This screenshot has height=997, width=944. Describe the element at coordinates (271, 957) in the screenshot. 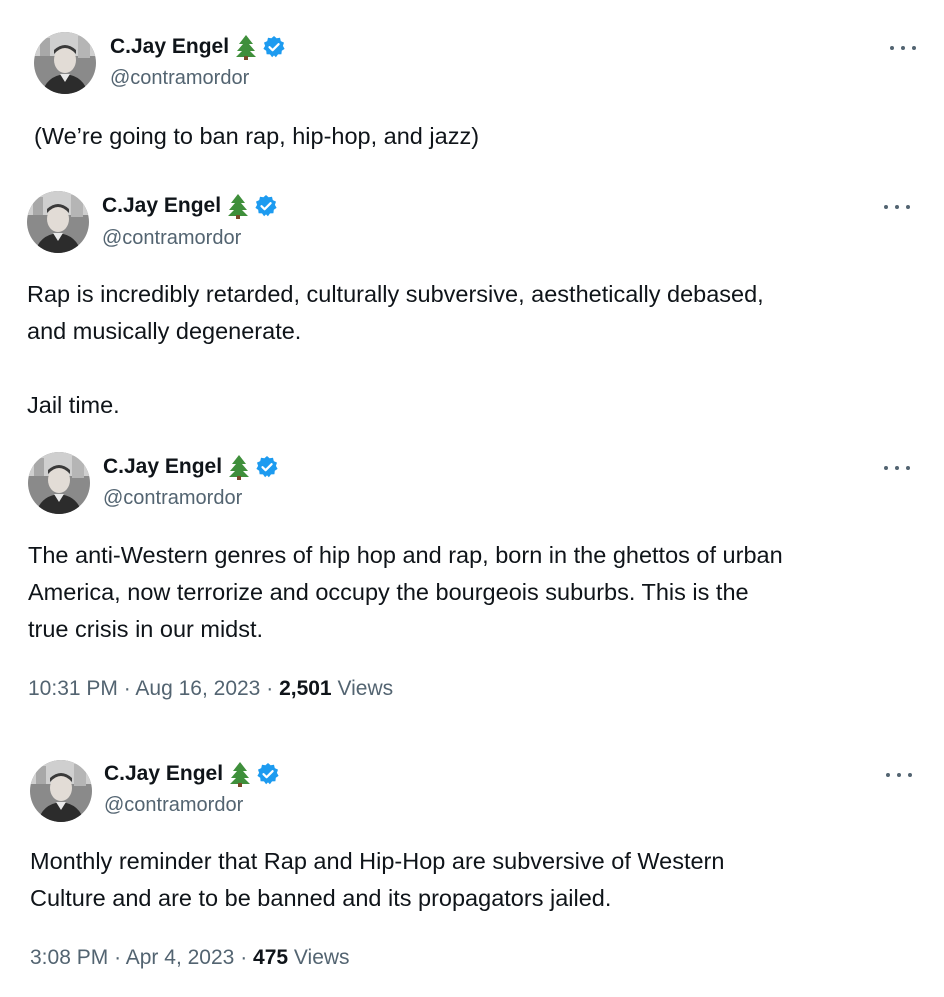

I see `views-count: 475` at that location.